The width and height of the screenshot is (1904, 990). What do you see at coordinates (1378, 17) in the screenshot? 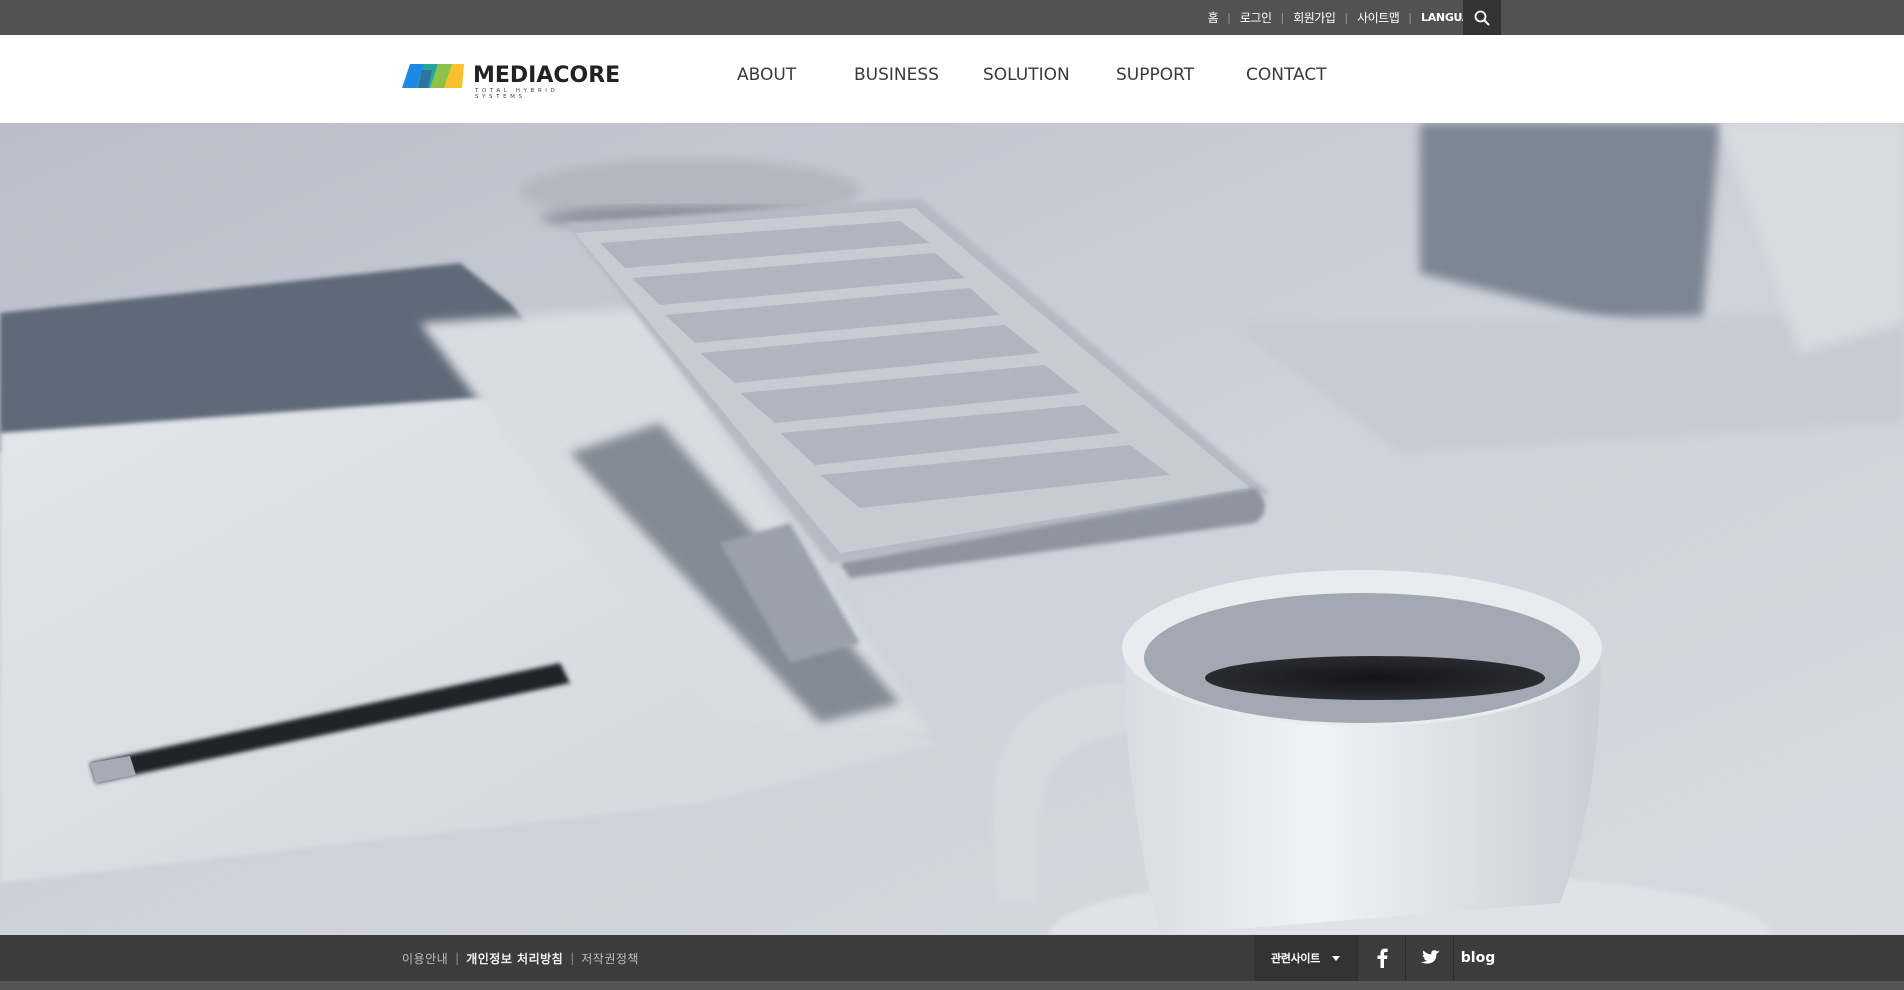
I see `sitemap-link: 사이트맵` at bounding box center [1378, 17].